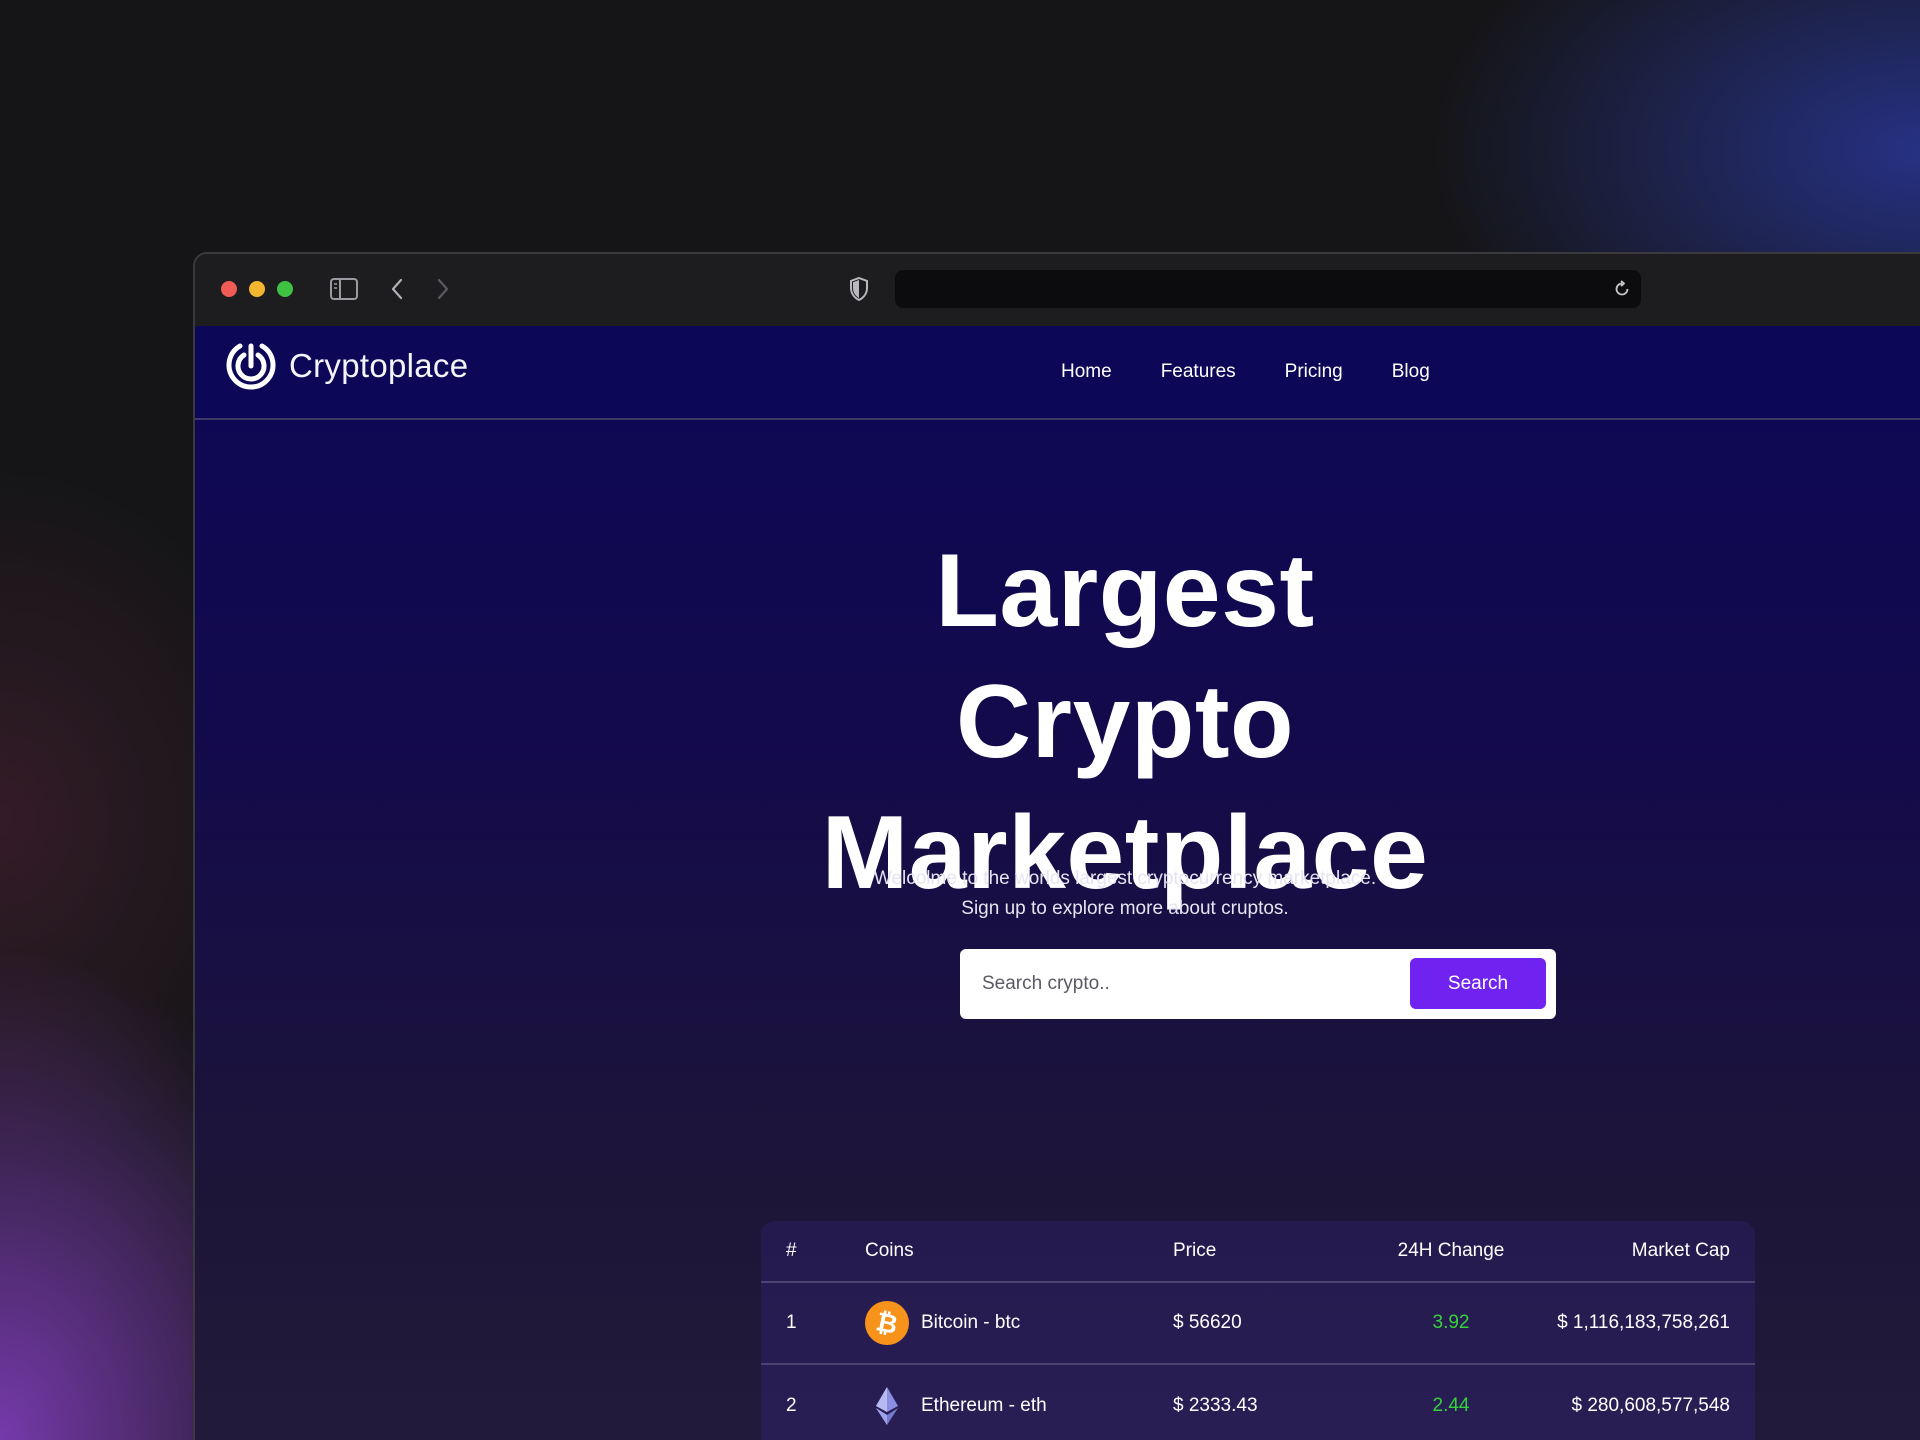 Image resolution: width=1920 pixels, height=1440 pixels. I want to click on price-cell: $ 56620, so click(1207, 1322).